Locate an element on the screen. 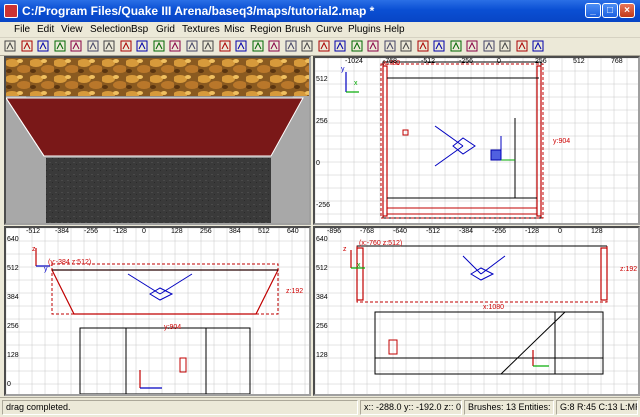  menu-grid: Grid is located at coordinates (165, 29).